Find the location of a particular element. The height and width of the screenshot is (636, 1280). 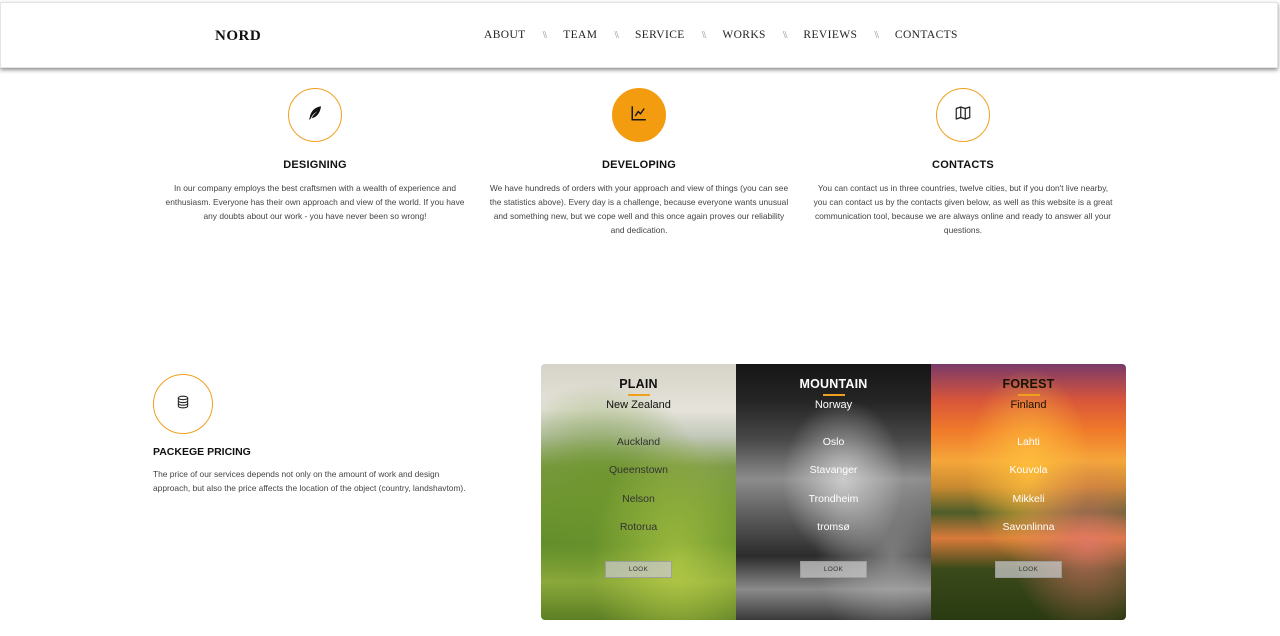

city-list: Oslo Stavanger Trondheim tromsø is located at coordinates (833, 492).